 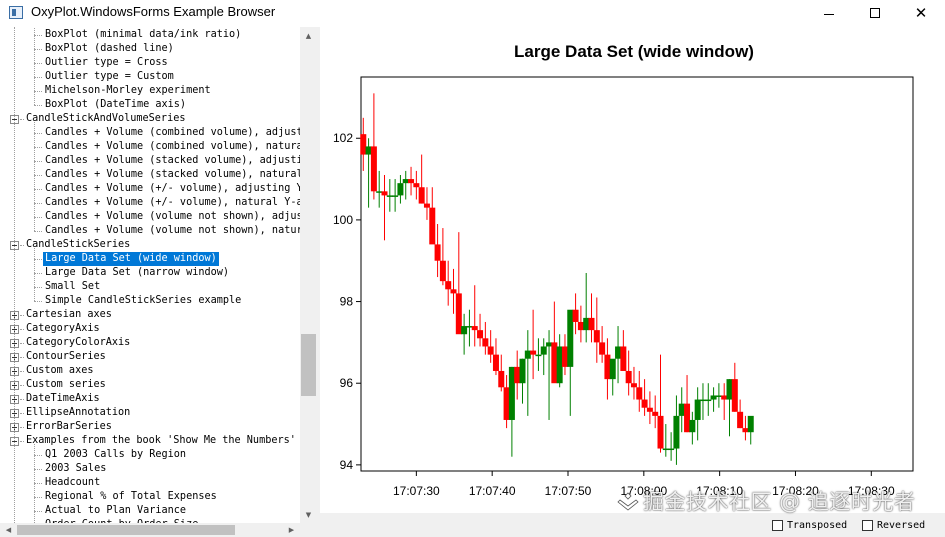 I want to click on tree-item-label: Regional % of Total Expenses, so click(x=131, y=496).